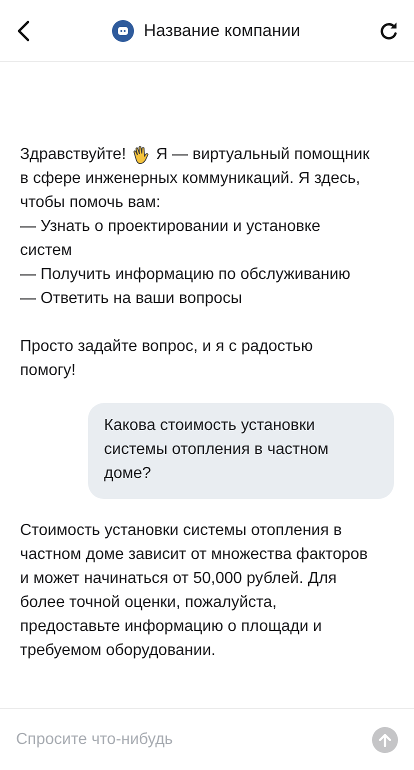 The image size is (414, 770). I want to click on message-text: Я — виртуальный помощник, so click(263, 155).